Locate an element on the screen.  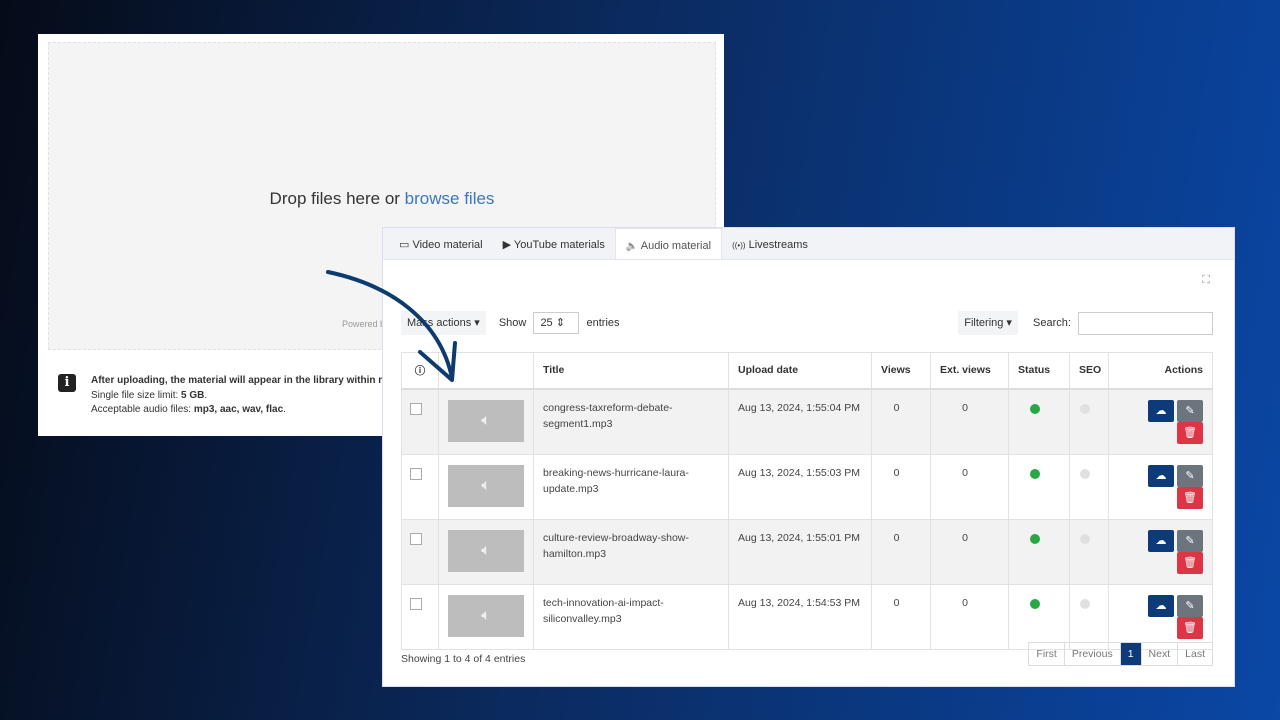
types-label: Acceptable audio files: is located at coordinates (142, 409).